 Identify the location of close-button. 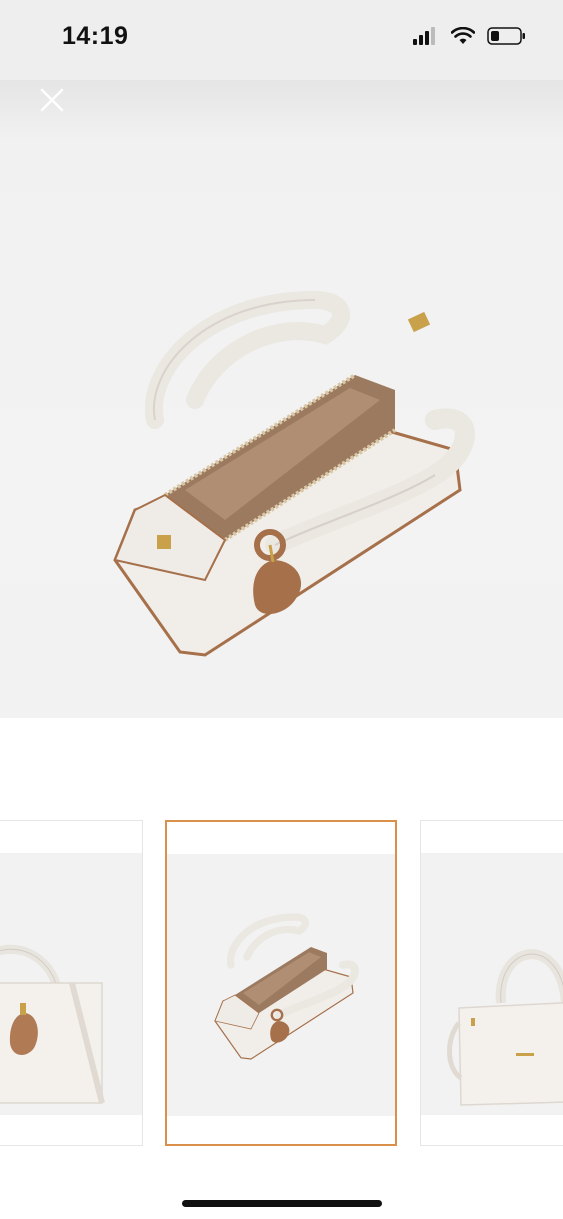
(54, 102).